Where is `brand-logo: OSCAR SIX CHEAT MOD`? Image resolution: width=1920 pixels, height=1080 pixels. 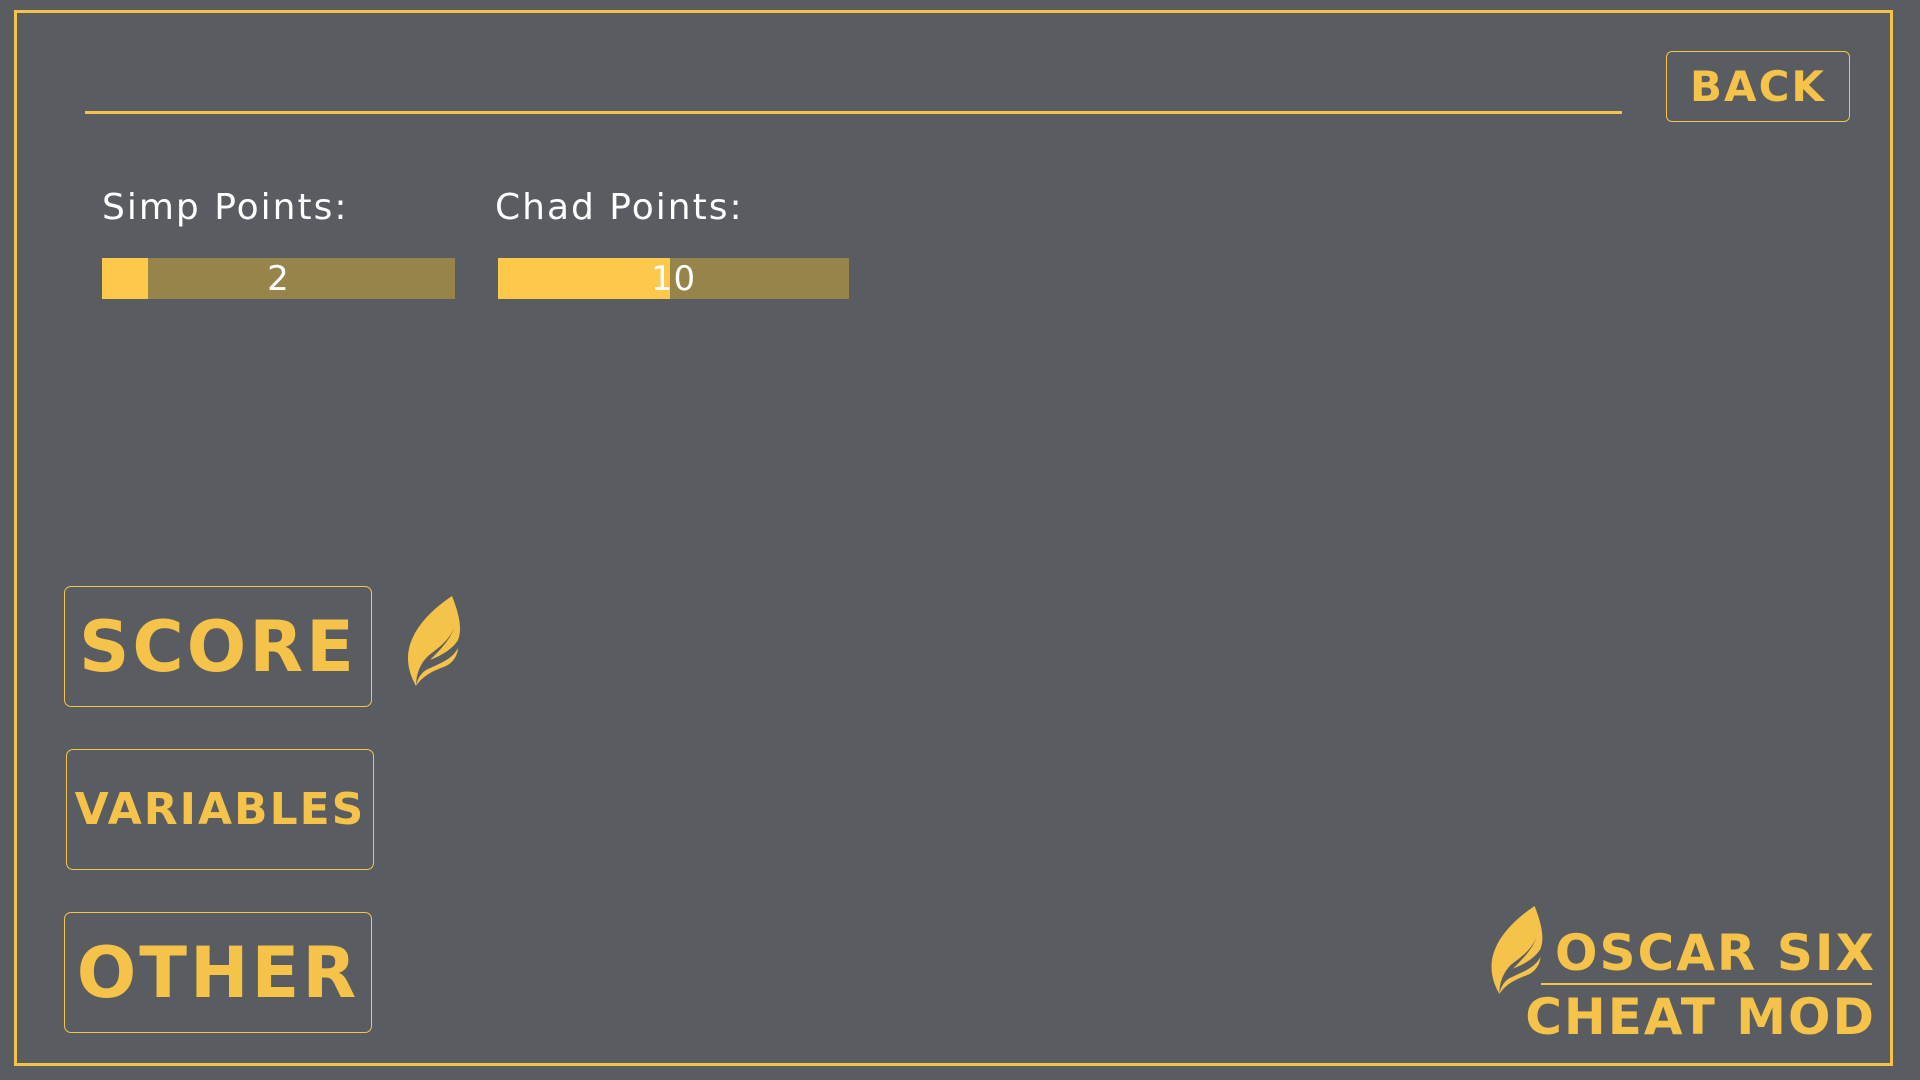 brand-logo: OSCAR SIX CHEAT MOD is located at coordinates (1682, 973).